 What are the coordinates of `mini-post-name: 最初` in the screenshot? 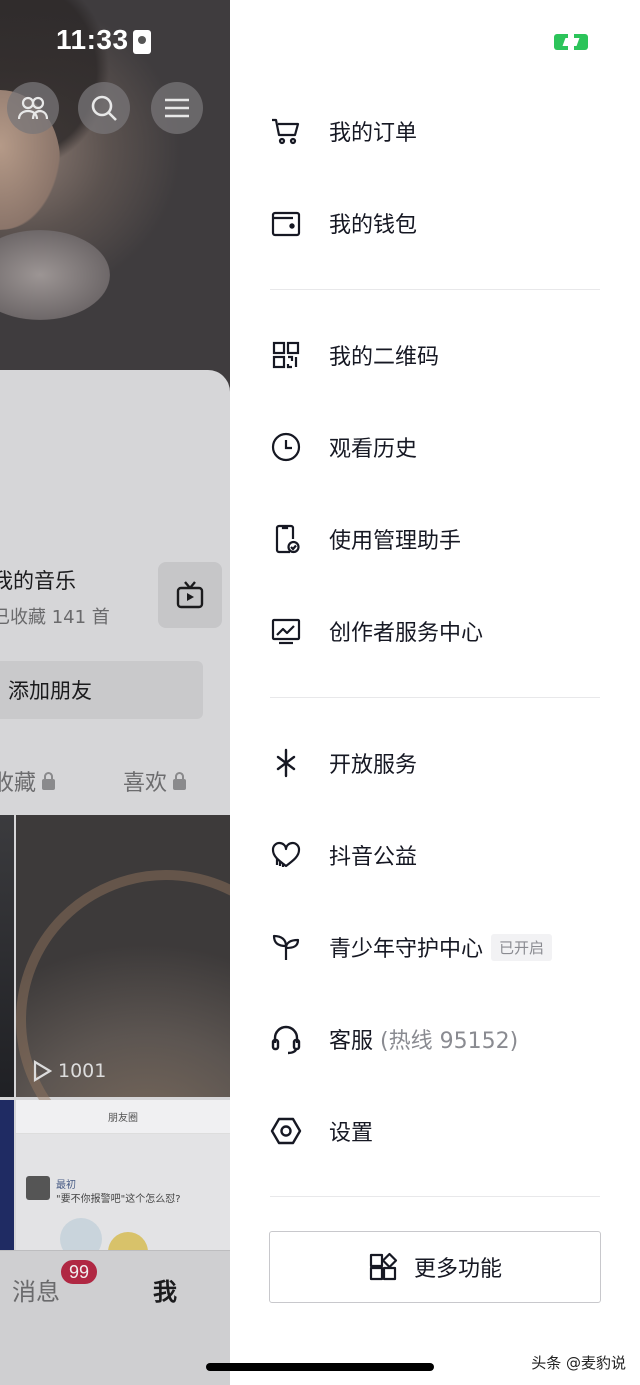 It's located at (66, 1185).